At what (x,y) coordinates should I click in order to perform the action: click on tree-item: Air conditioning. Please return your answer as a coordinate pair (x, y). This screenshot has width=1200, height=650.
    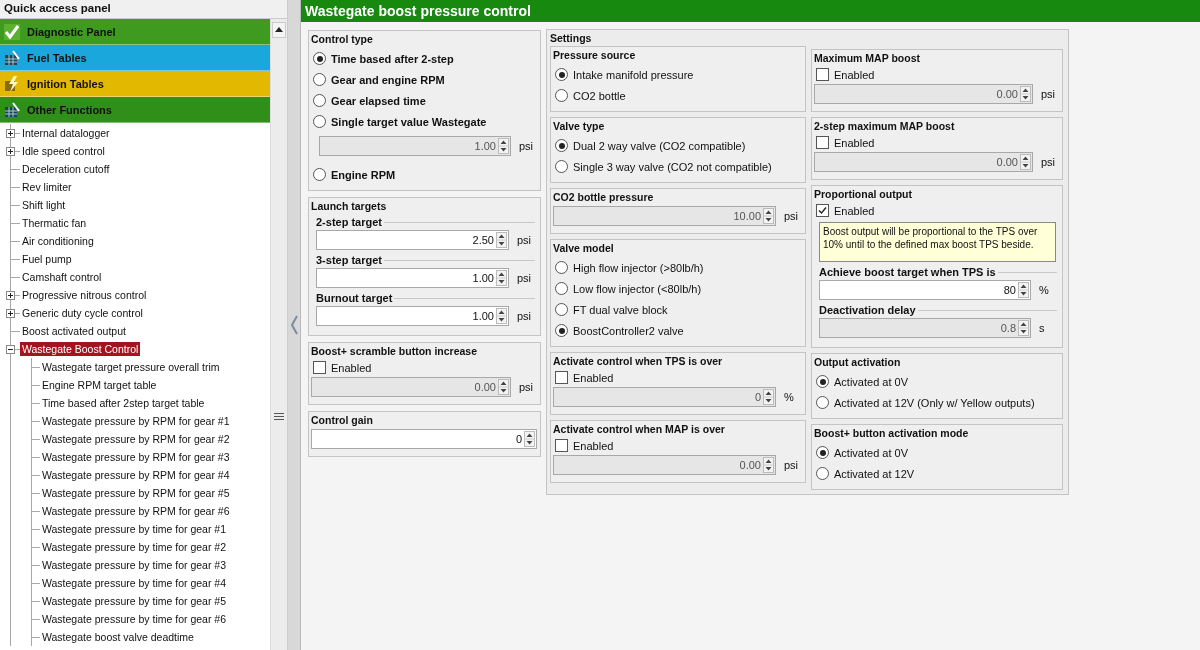
    Looking at the image, I should click on (58, 241).